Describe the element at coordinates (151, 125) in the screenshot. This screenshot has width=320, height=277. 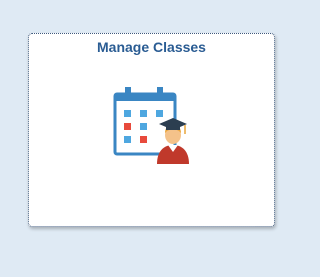
I see `calendar-student-icon` at that location.